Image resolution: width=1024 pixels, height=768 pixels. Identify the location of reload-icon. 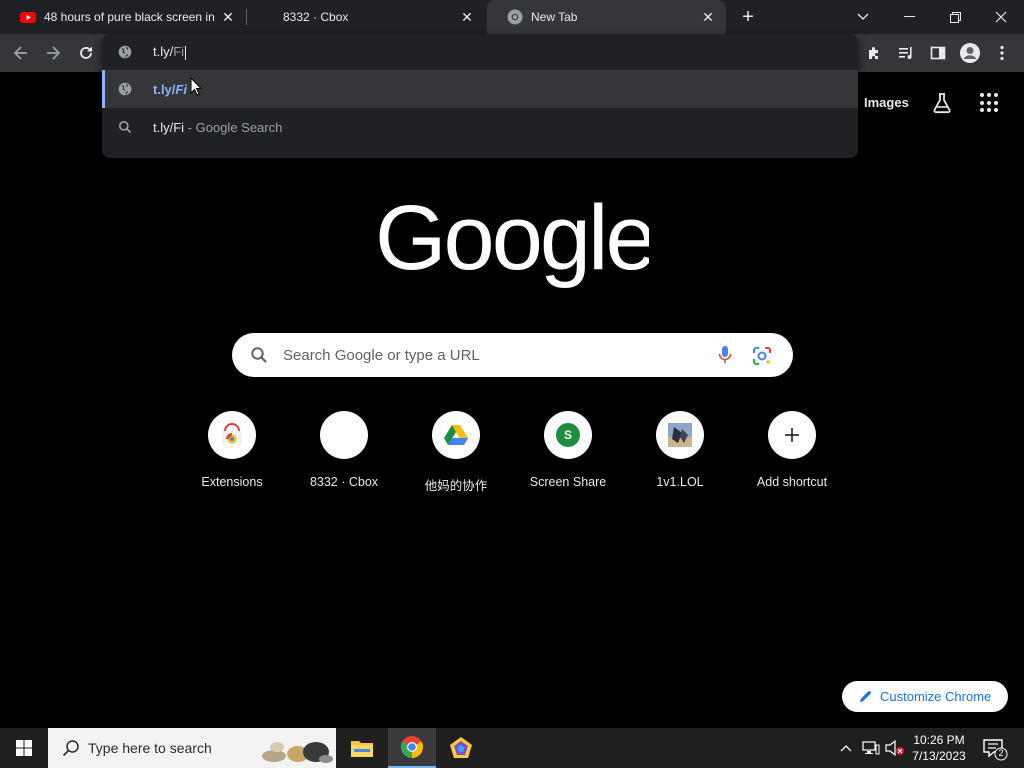
(86, 52).